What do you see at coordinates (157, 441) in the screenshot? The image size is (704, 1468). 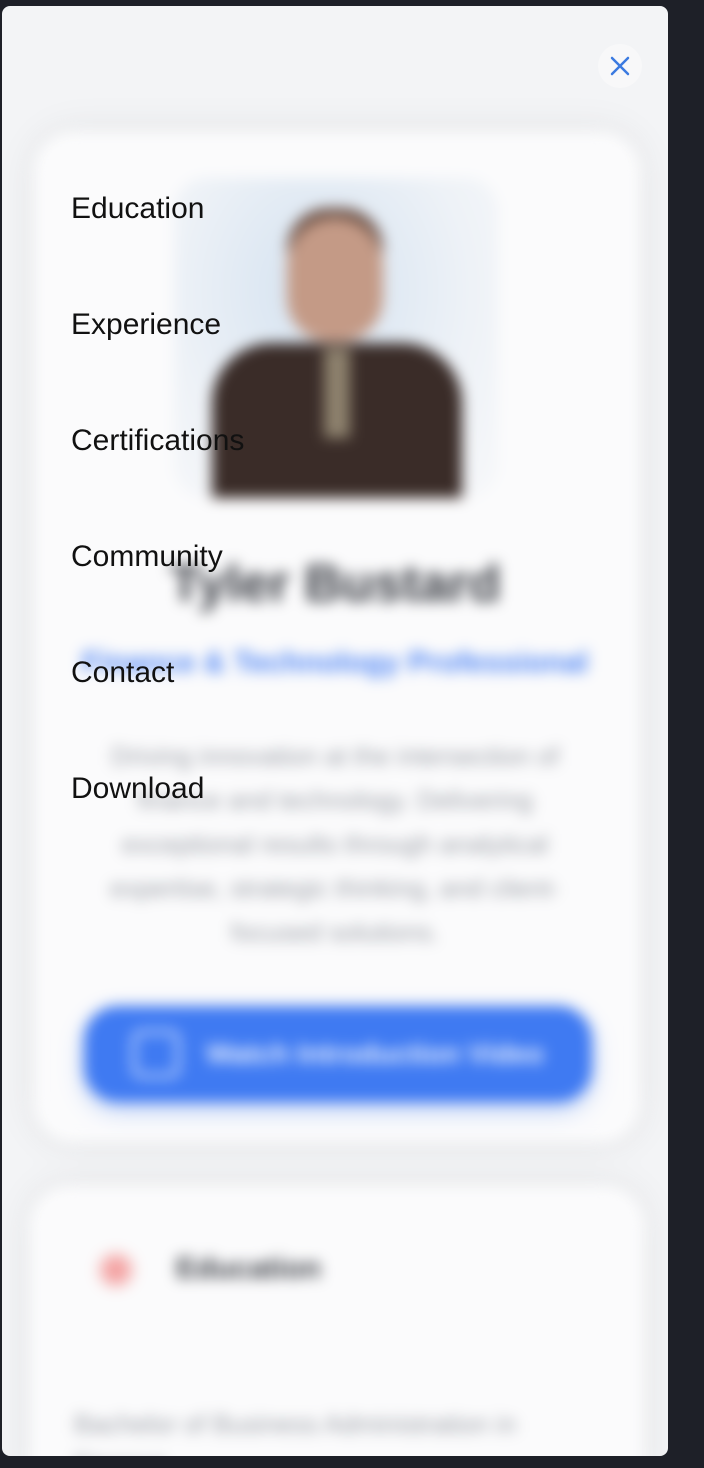 I see `menu-item-certifications: Certifications` at bounding box center [157, 441].